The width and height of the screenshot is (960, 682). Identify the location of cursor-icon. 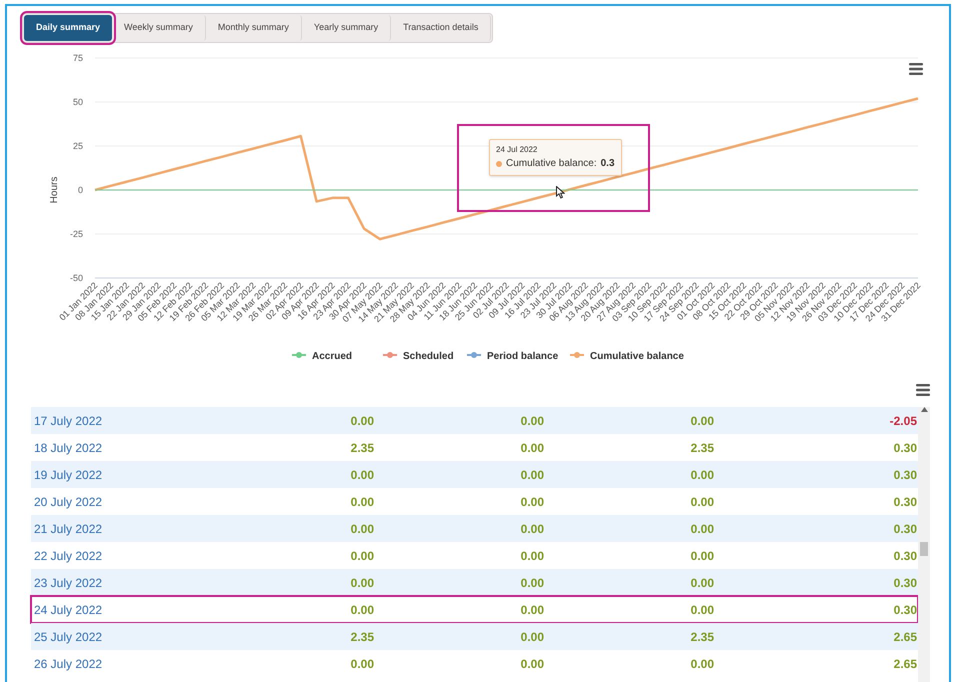
(560, 192).